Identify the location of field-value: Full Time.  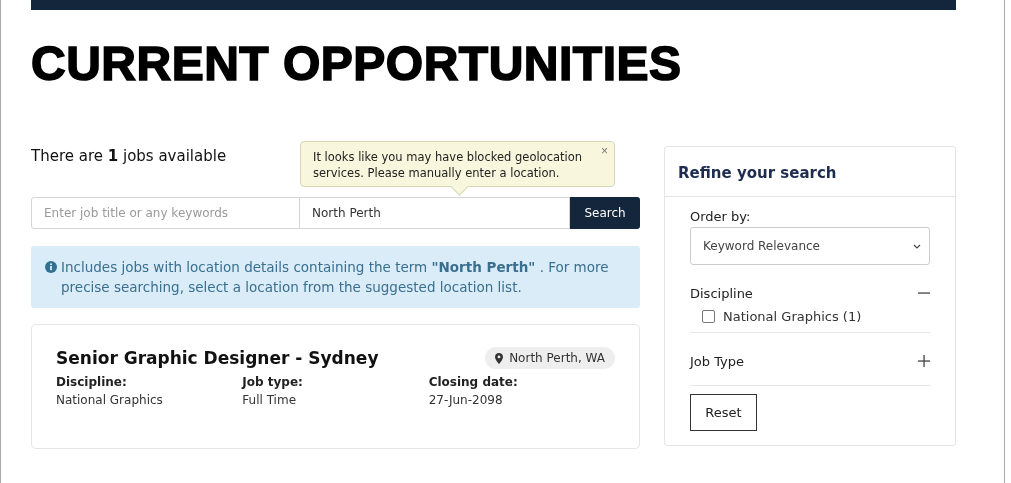
(270, 400).